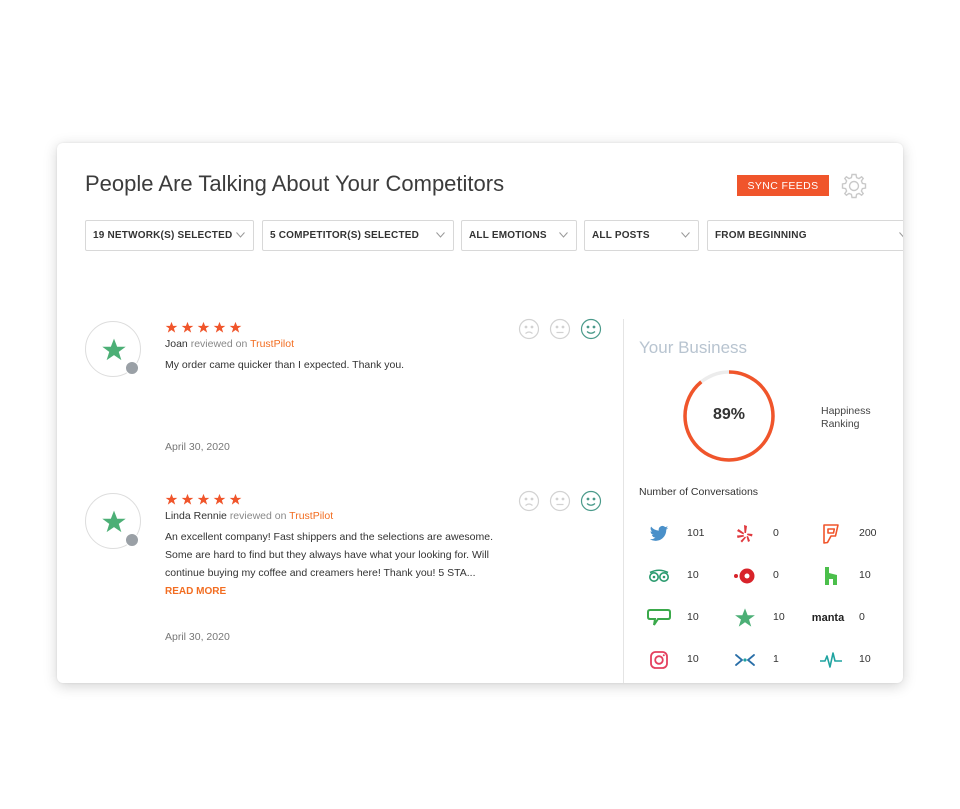 This screenshot has width=960, height=809. What do you see at coordinates (761, 235) in the screenshot?
I see `date-filter-label: FROM BEGINNING` at bounding box center [761, 235].